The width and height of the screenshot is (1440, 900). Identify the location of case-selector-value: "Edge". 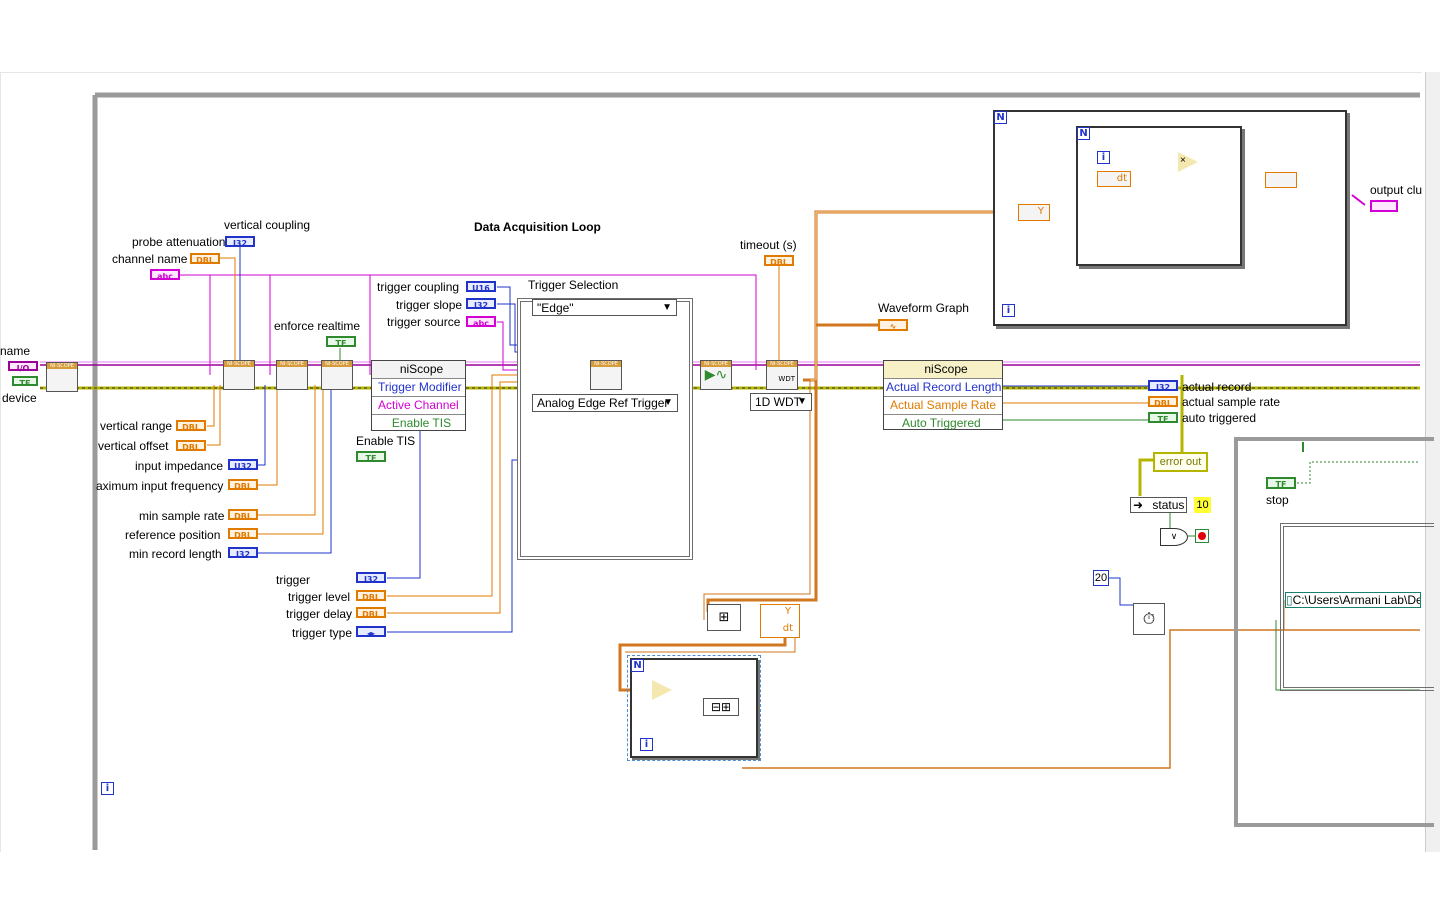
(555, 308).